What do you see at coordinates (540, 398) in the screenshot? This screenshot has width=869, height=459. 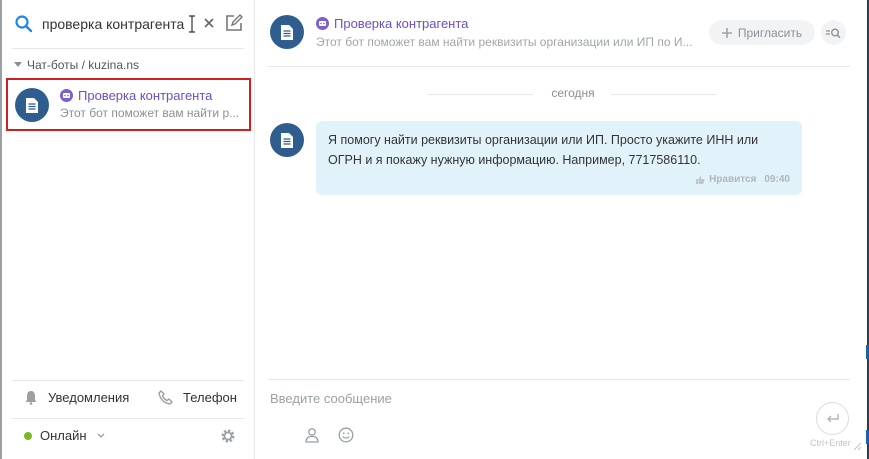 I see `message-input` at bounding box center [540, 398].